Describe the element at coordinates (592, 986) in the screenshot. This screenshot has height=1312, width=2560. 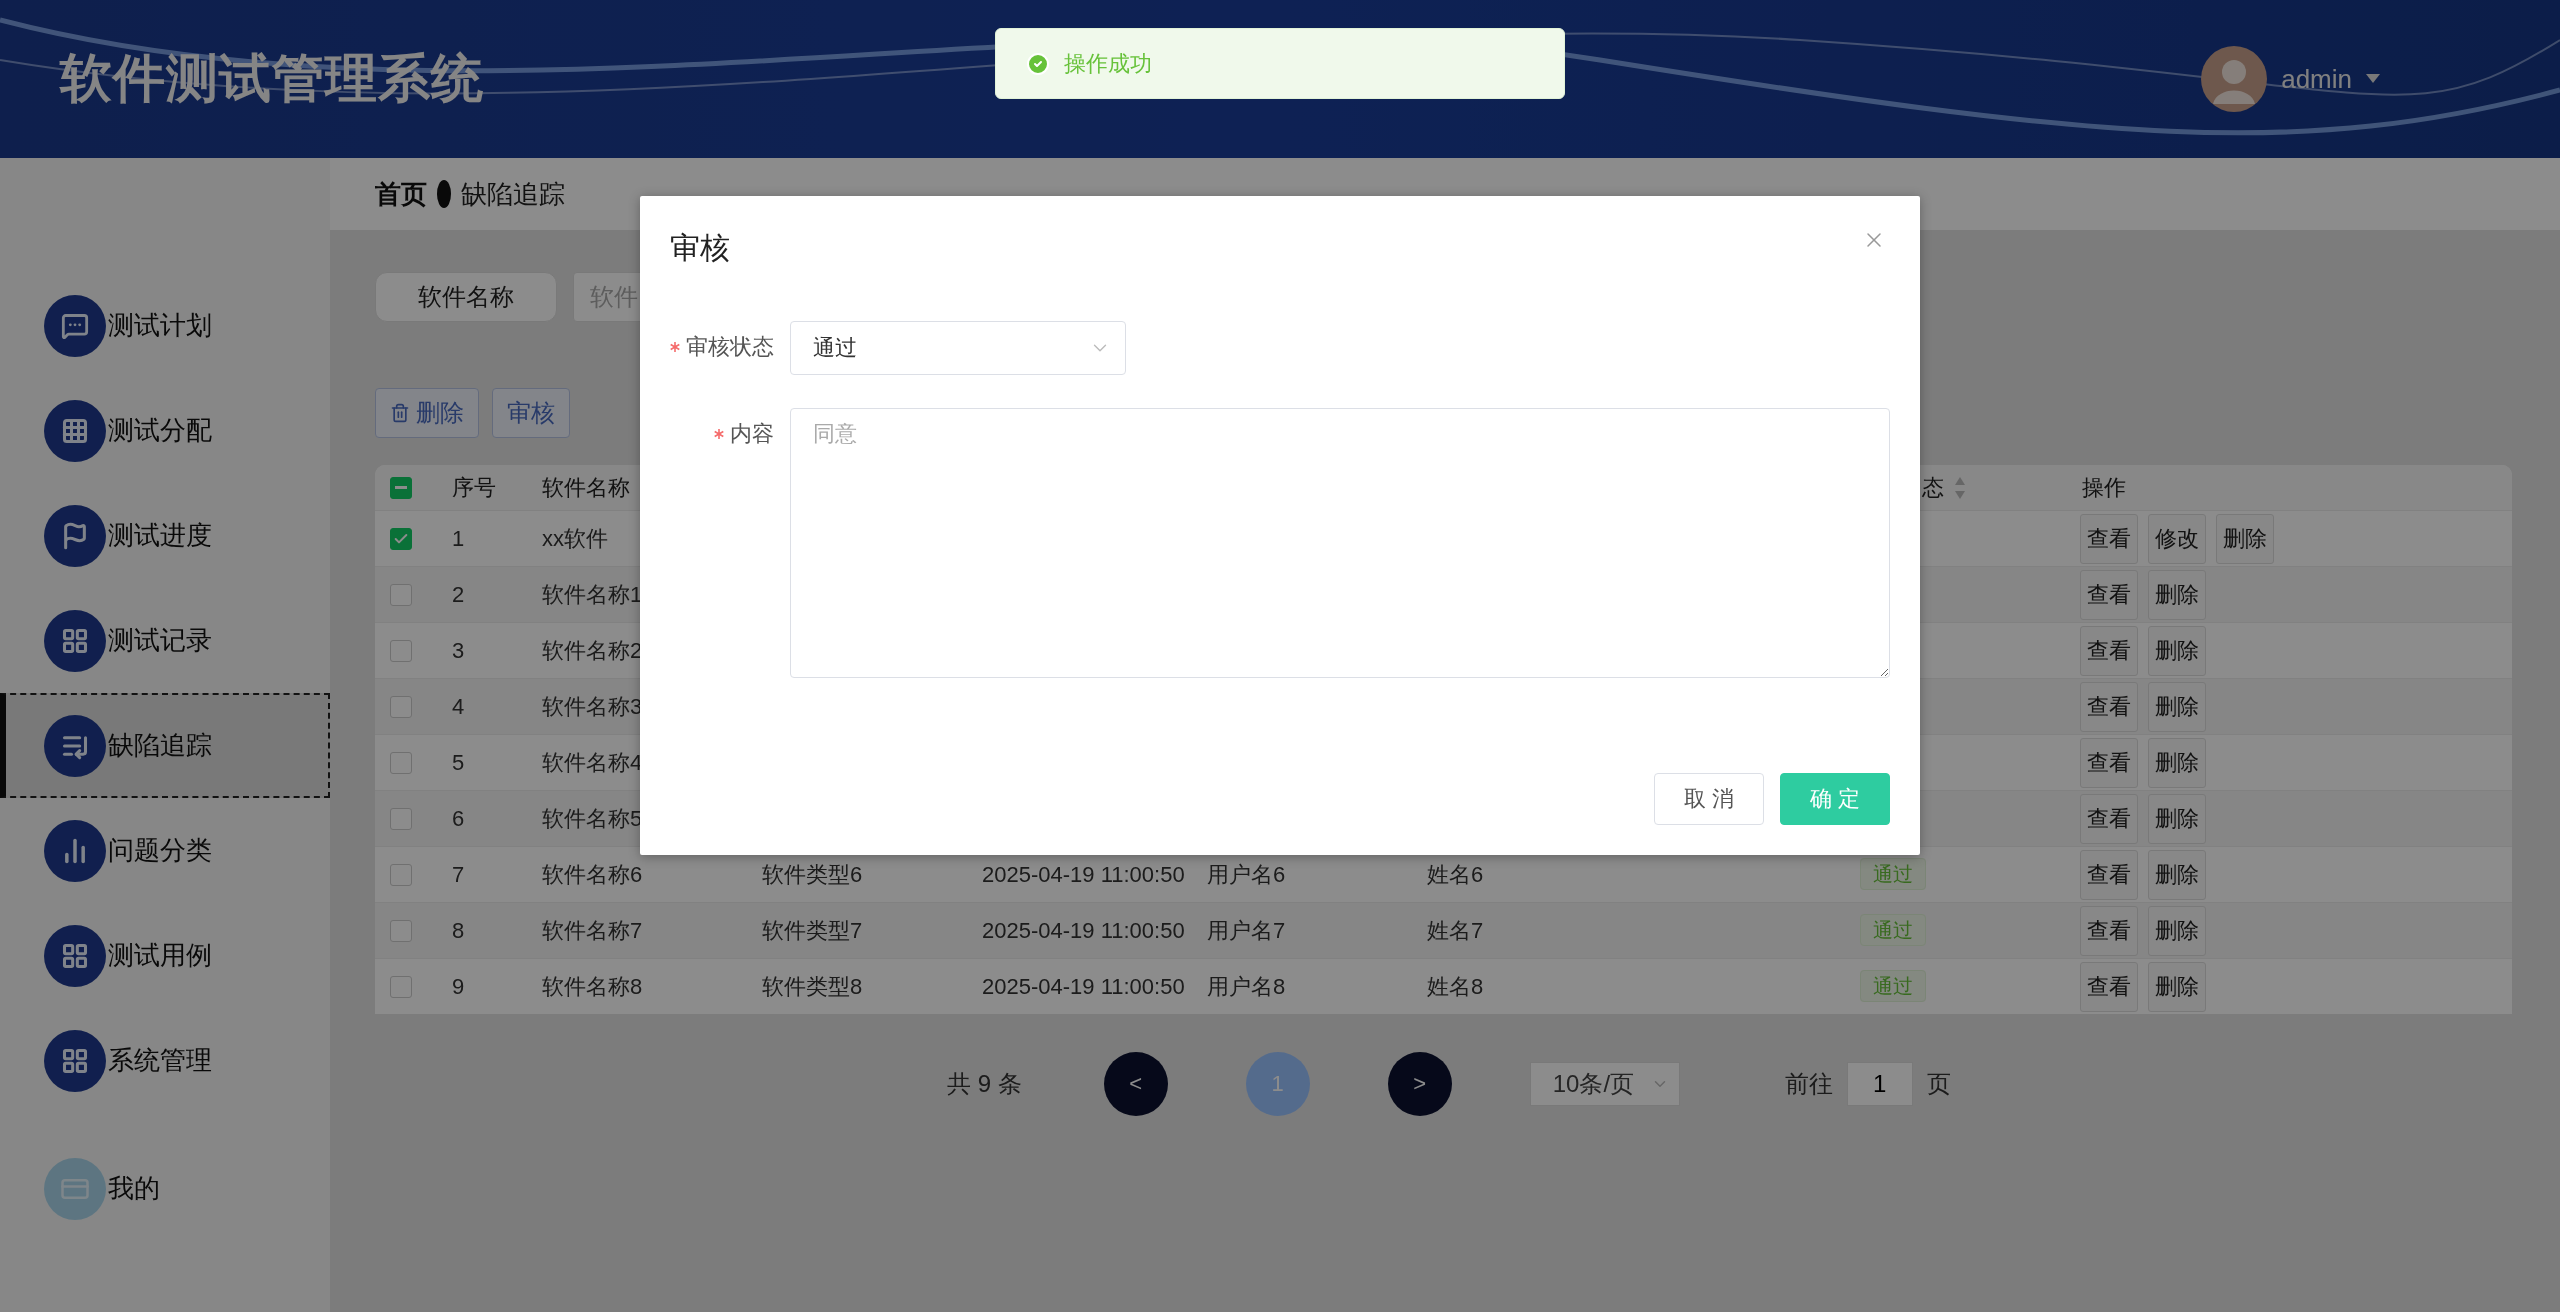
I see `table-cell-text: 软件名称8` at that location.